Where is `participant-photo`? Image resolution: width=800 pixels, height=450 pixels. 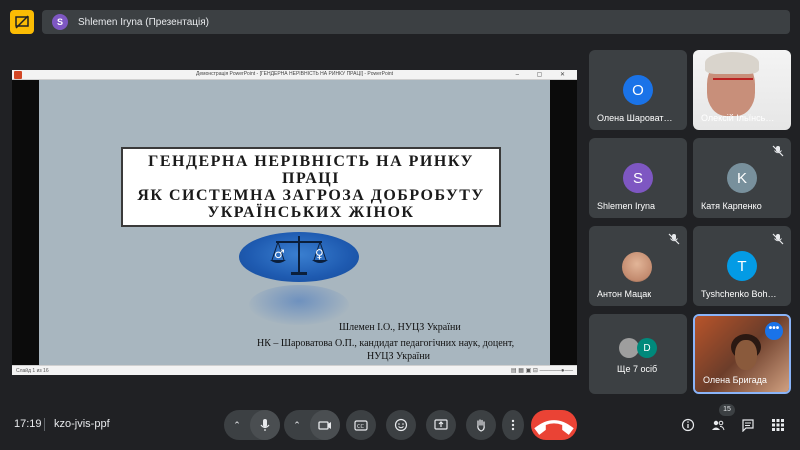
participant-photo is located at coordinates (637, 267).